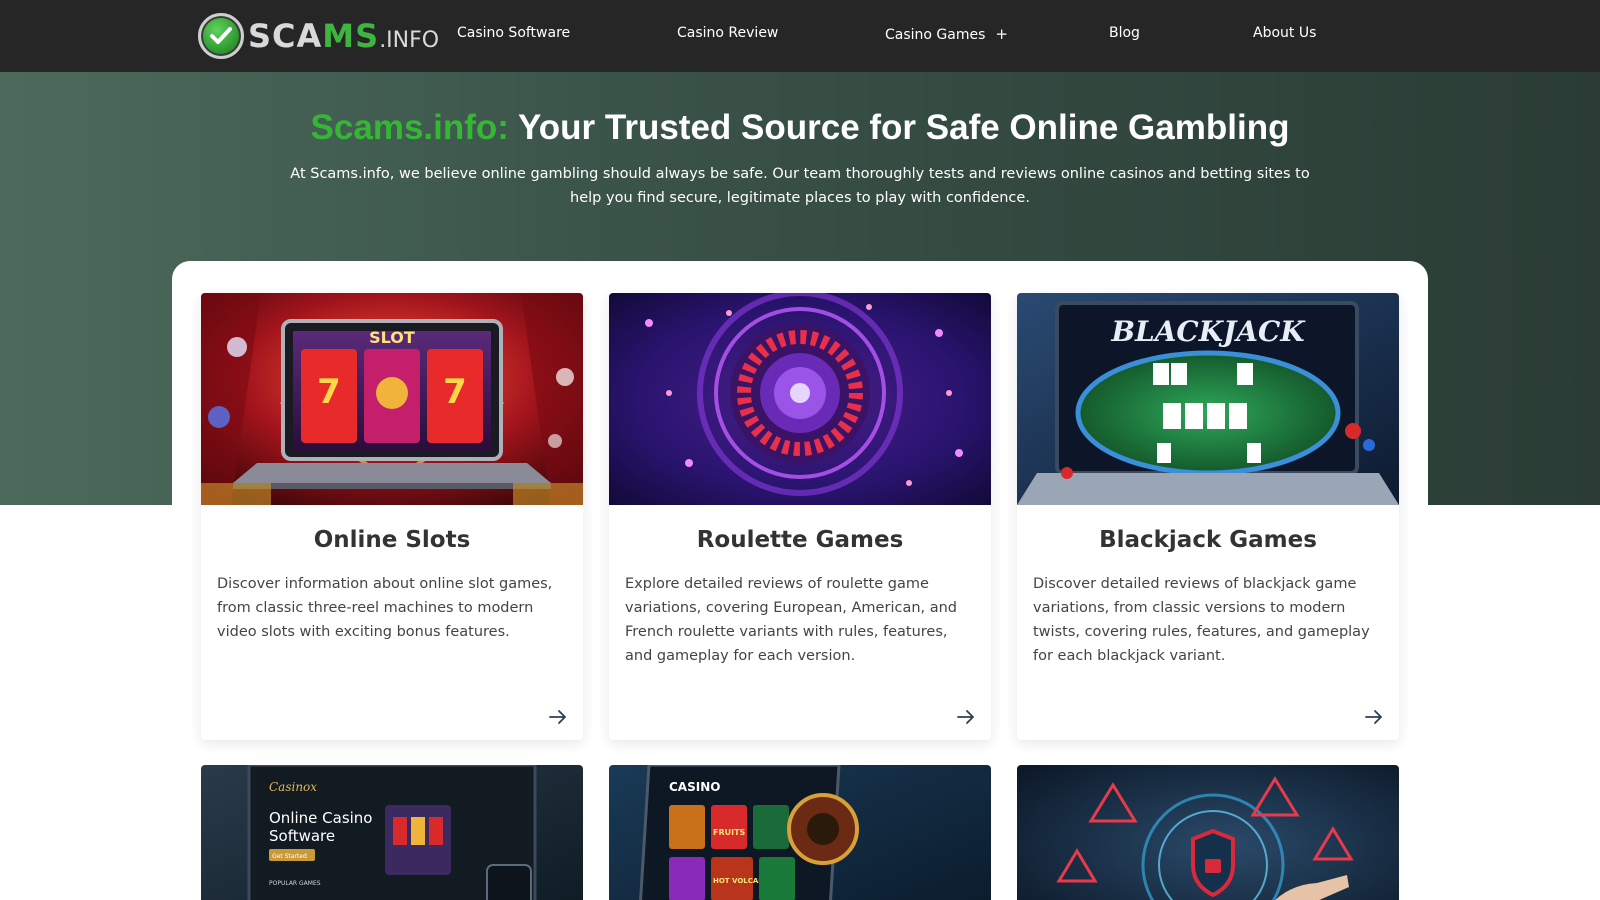  I want to click on popular-games-label: POPULAR GAMES, so click(295, 883).